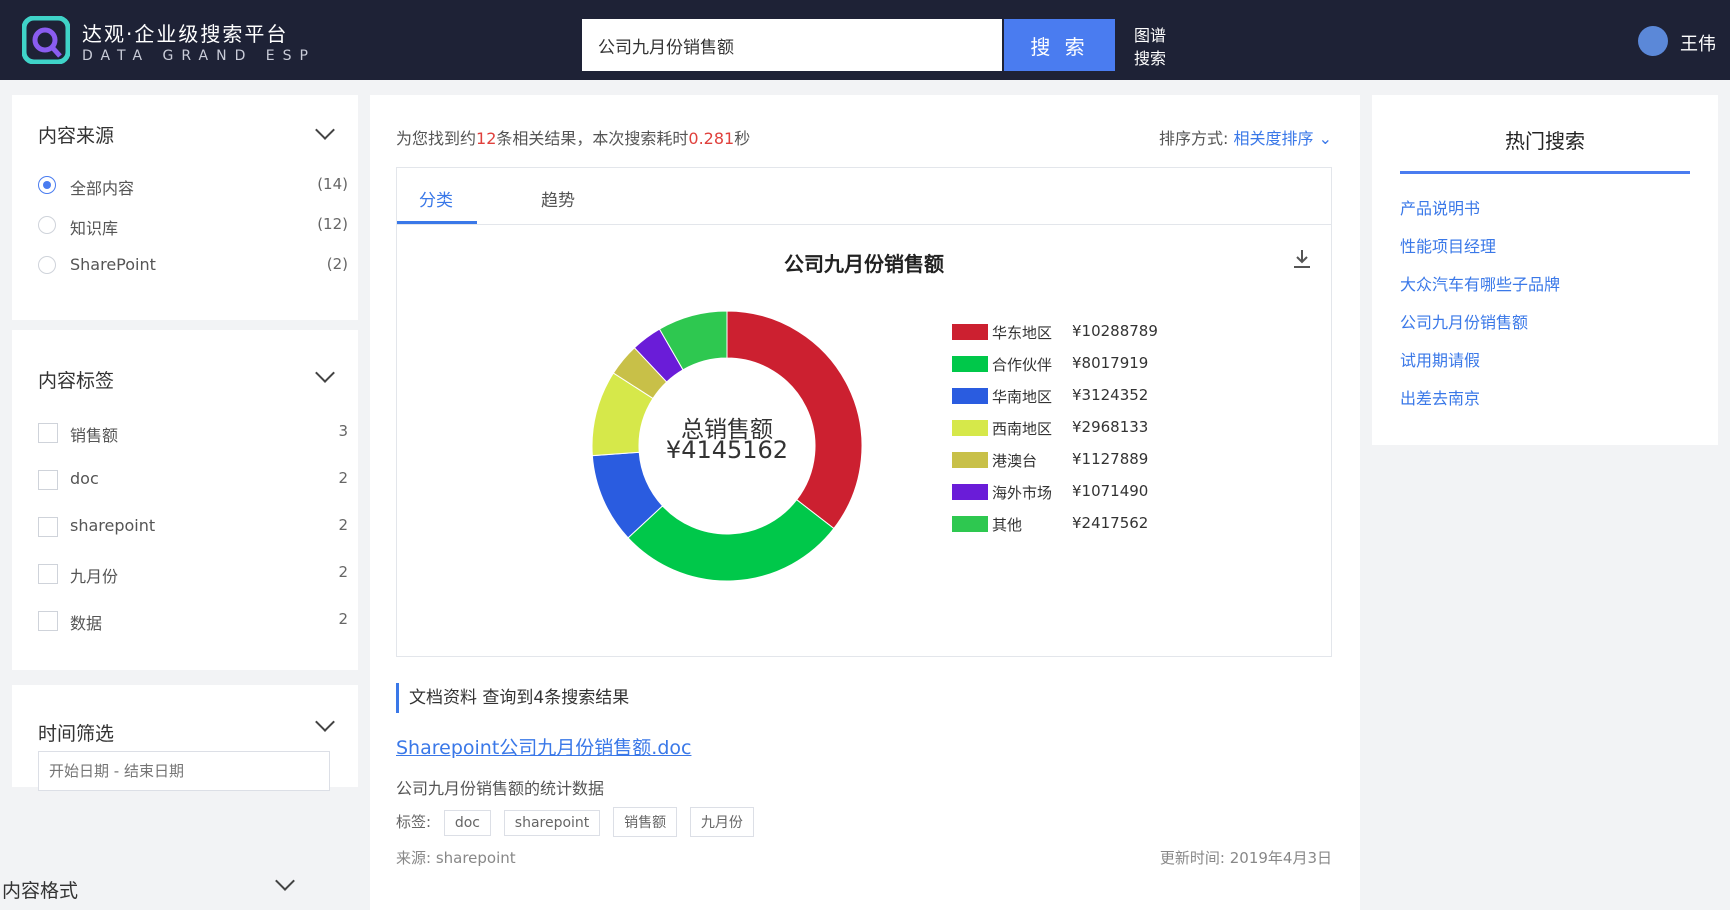 This screenshot has height=910, width=1730. What do you see at coordinates (792, 45) in the screenshot?
I see `search-input` at bounding box center [792, 45].